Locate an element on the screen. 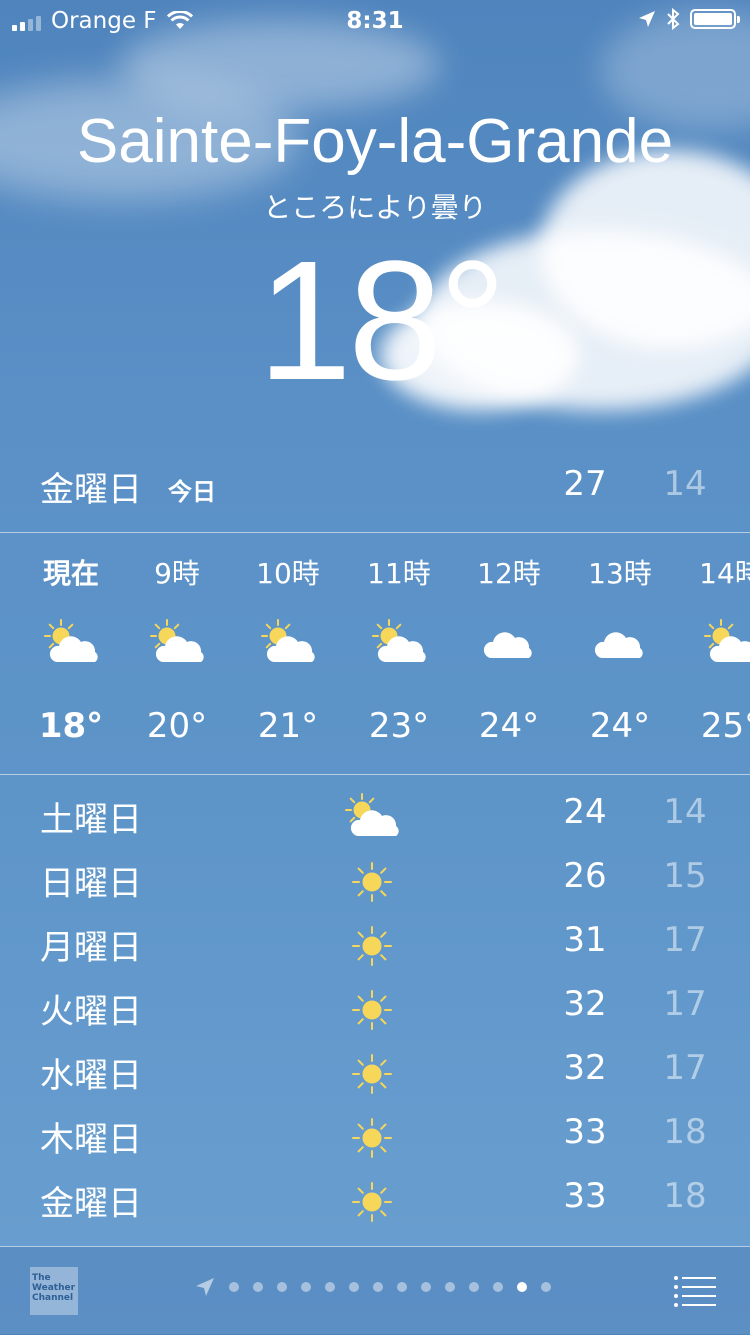 Image resolution: width=750 pixels, height=1335 pixels. today-tag: 今日 is located at coordinates (192, 492).